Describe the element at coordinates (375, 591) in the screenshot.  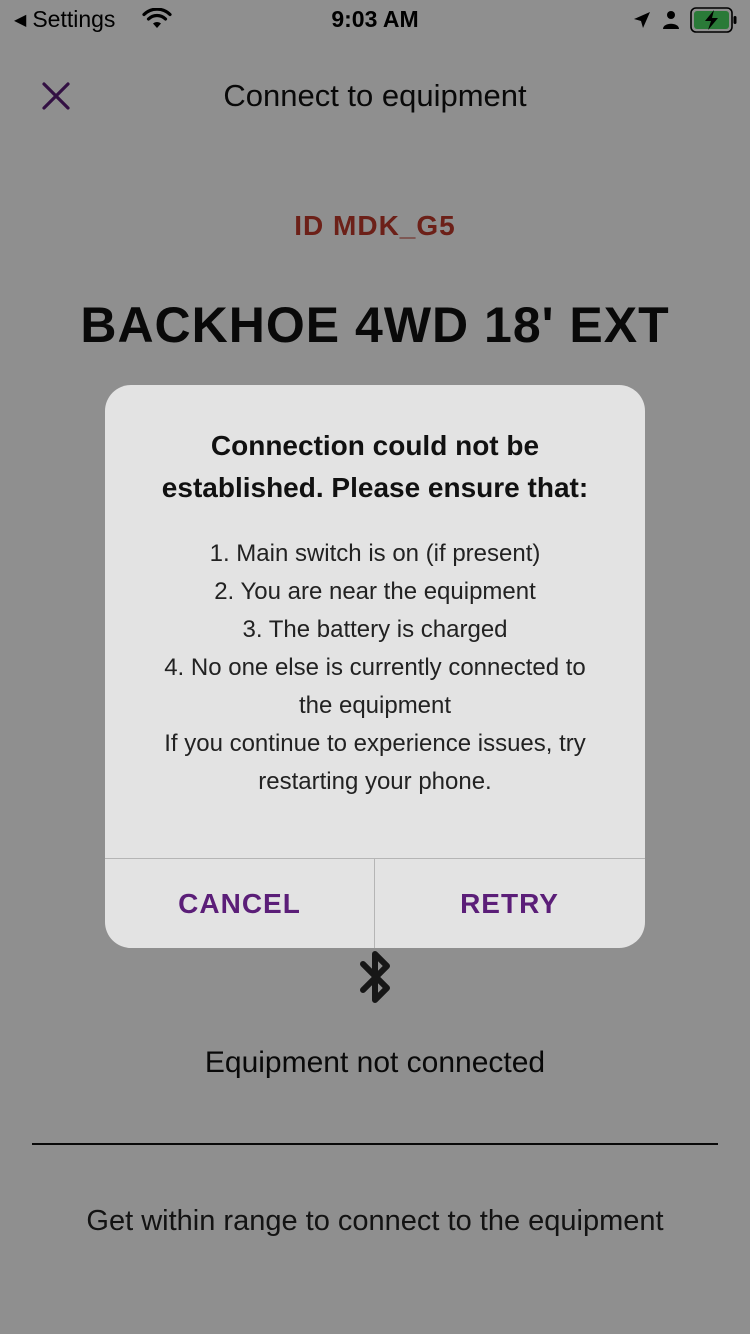
I see `alert-line: 2. You are near the equipment` at that location.